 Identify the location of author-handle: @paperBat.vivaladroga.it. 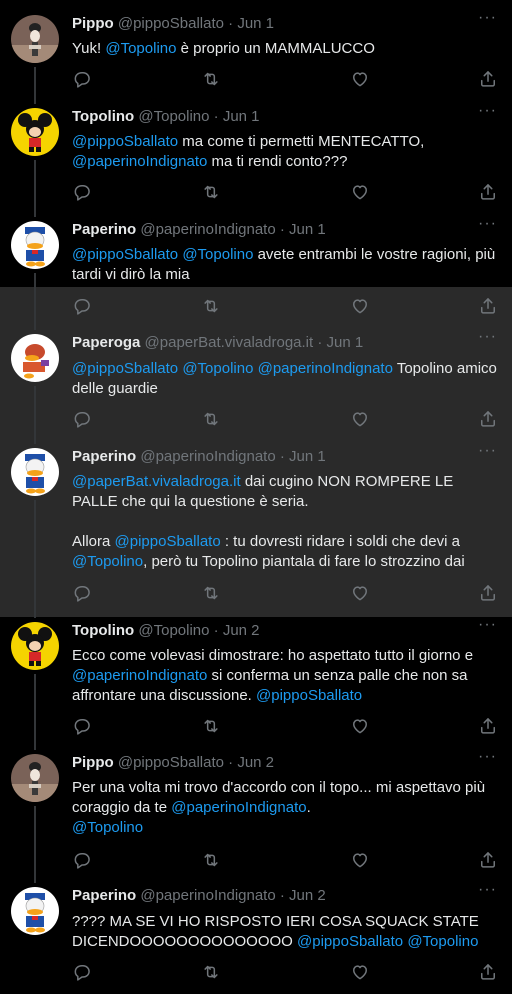
(229, 342).